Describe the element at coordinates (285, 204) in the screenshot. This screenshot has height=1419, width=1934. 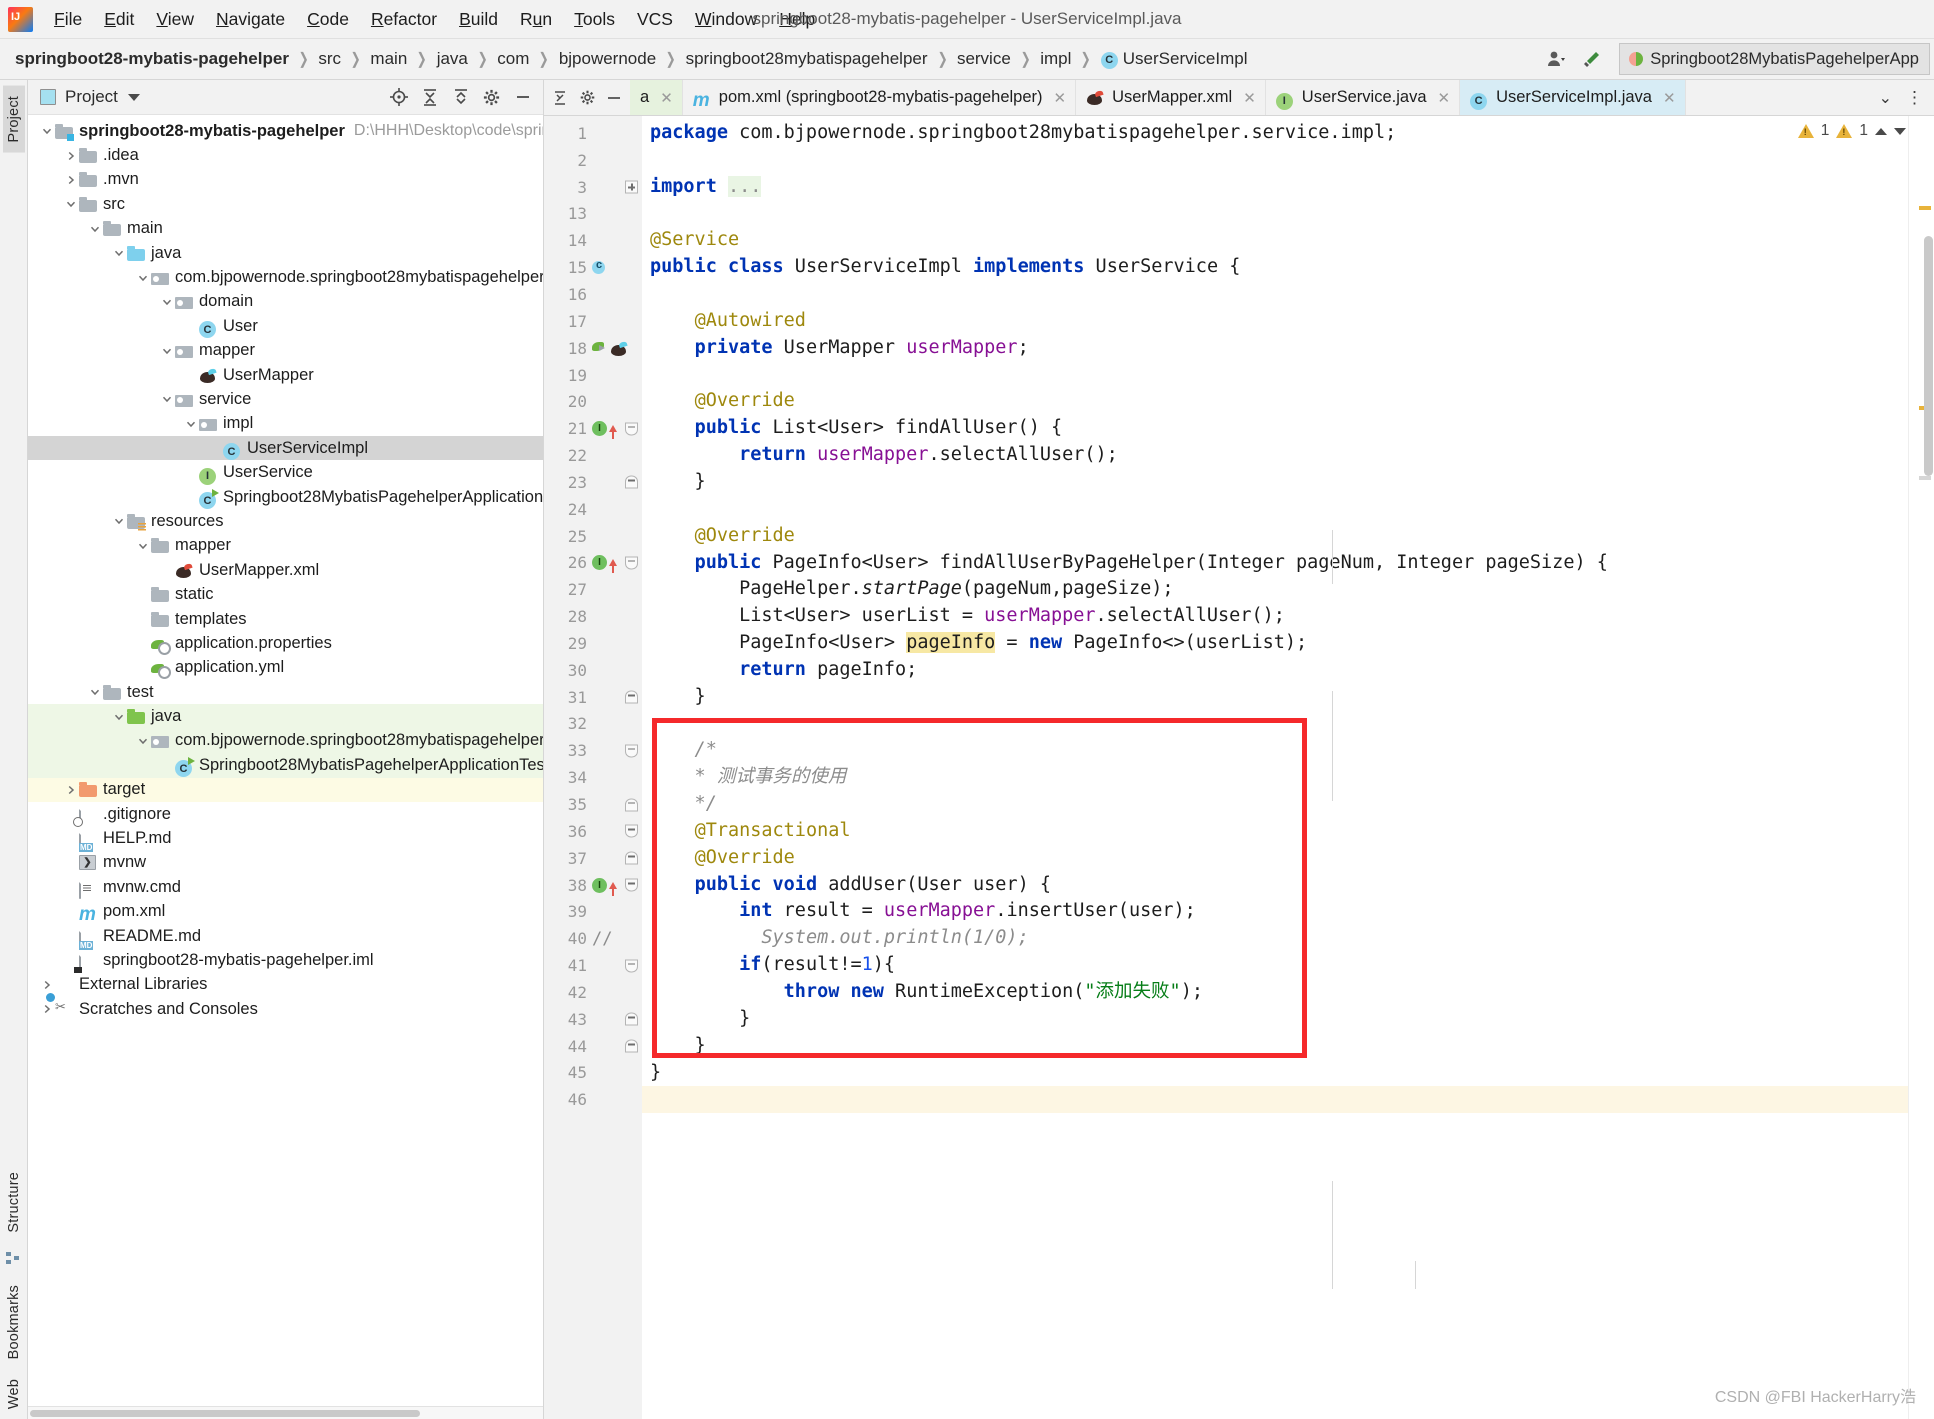
I see `tree-node-src: src` at that location.